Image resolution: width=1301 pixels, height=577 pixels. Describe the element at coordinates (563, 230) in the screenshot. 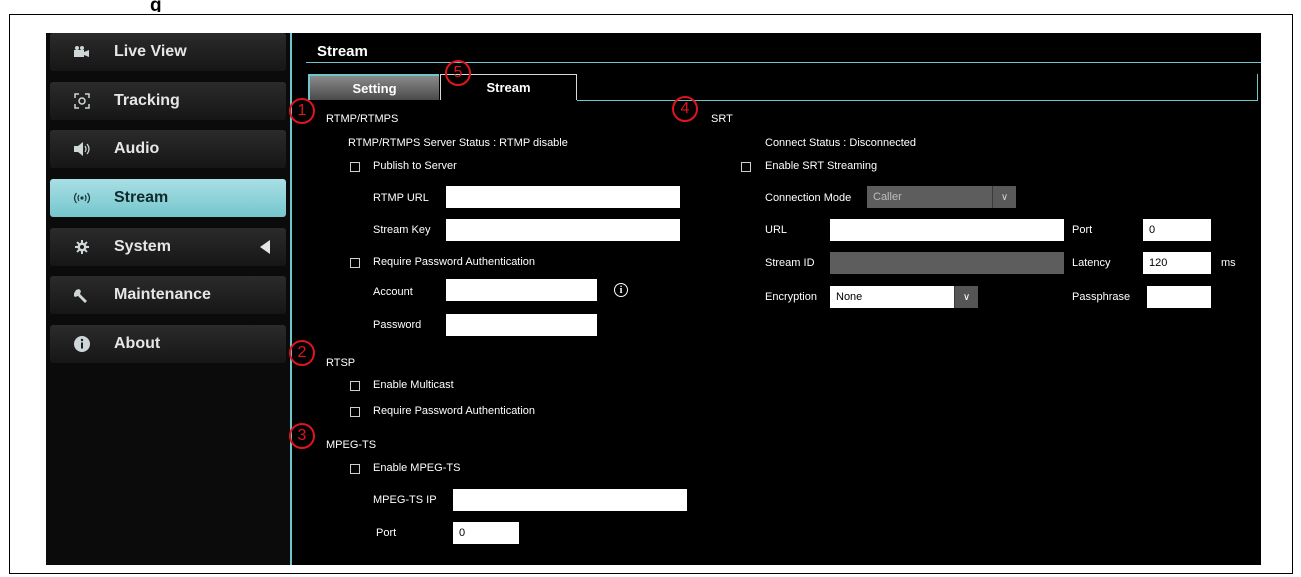

I see `stream-key-input` at that location.